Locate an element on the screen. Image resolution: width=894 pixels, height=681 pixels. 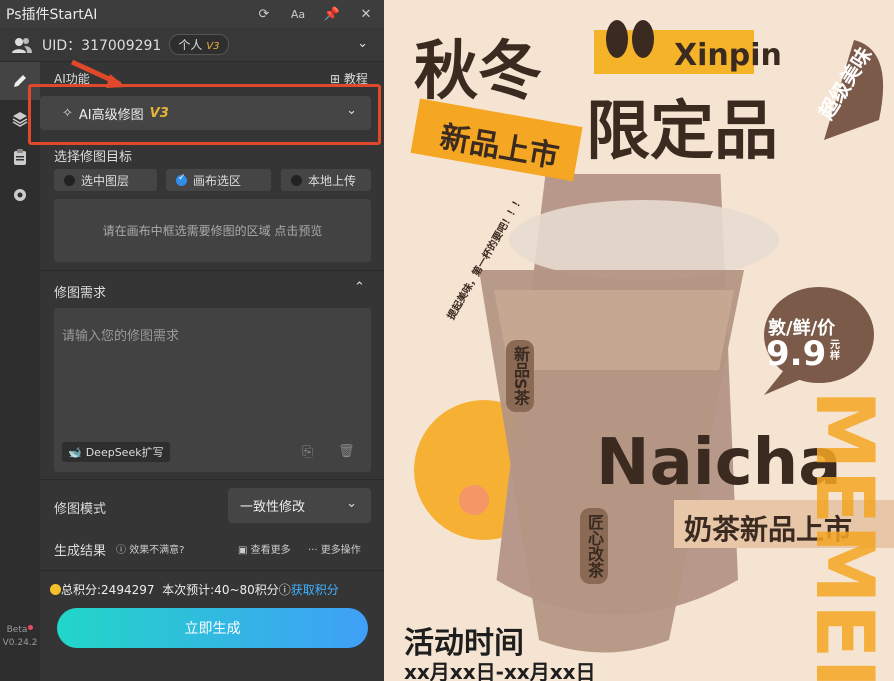
app-title: Ps插件StartAI is located at coordinates (52, 15).